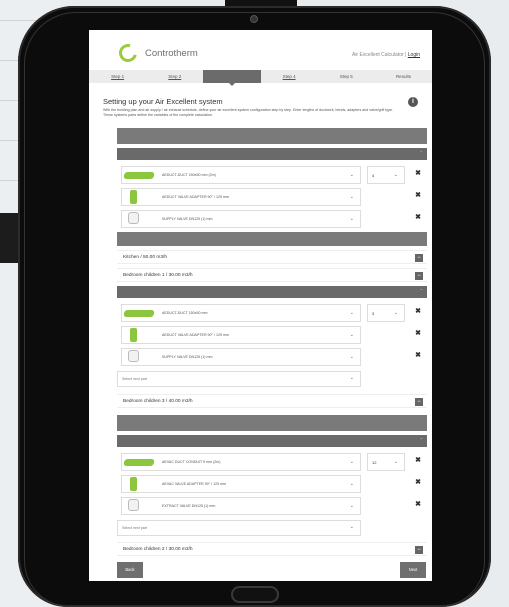  Describe the element at coordinates (171, 53) in the screenshot. I see `brand-name: Controtherm` at that location.